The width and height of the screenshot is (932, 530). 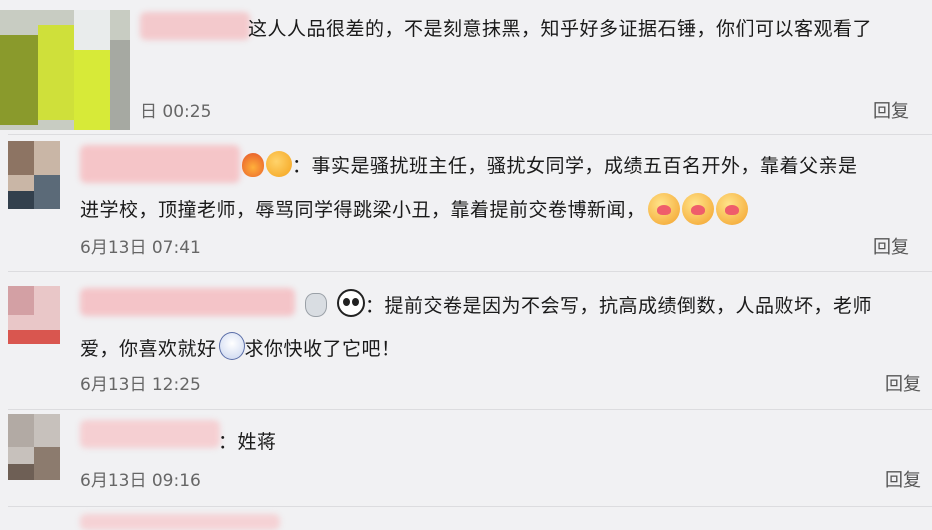 What do you see at coordinates (231, 346) in the screenshot?
I see `ghost-emoji` at bounding box center [231, 346].